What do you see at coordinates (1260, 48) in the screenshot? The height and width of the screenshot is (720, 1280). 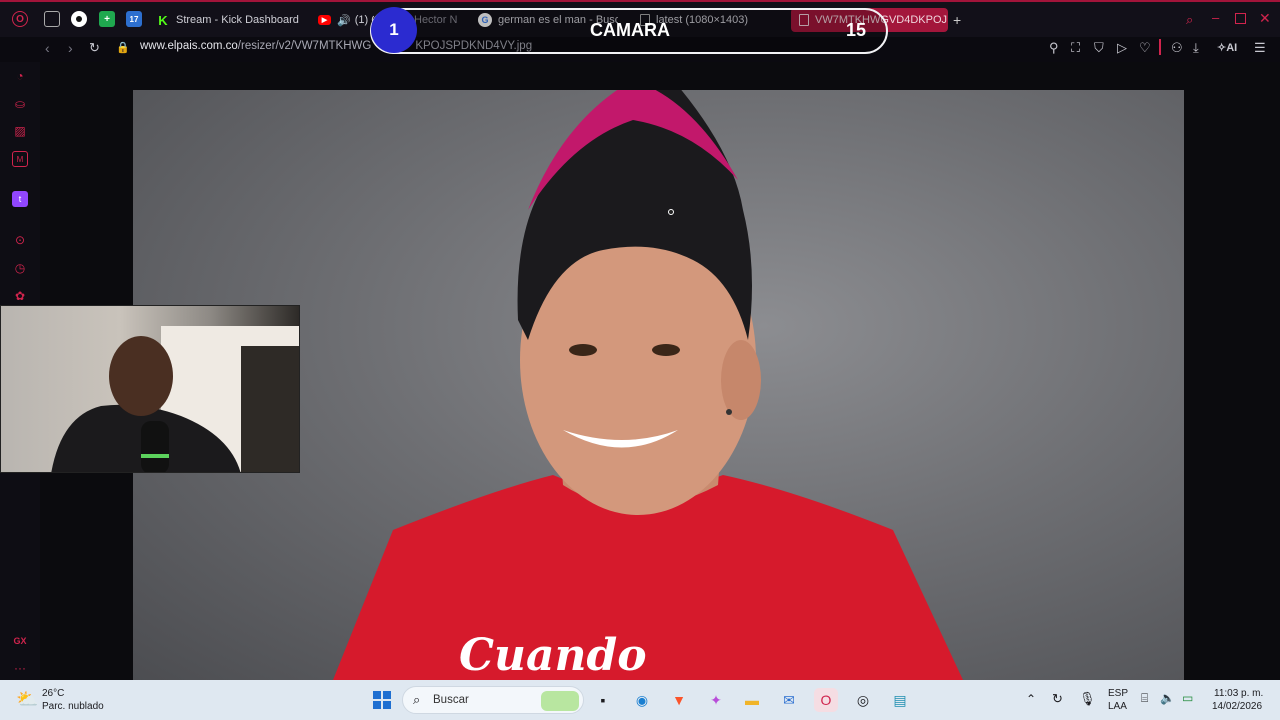 I see `menu-icon: ☰` at bounding box center [1260, 48].